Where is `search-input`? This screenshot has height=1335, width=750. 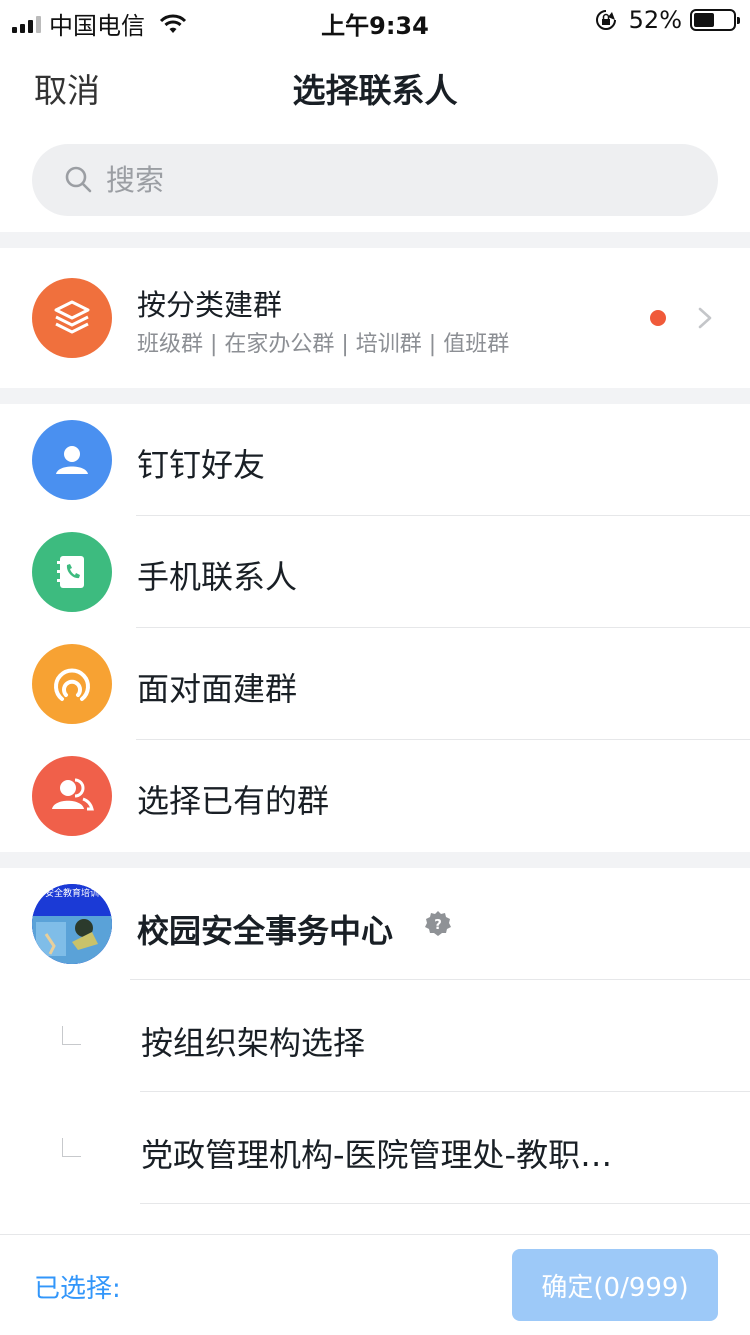
search-input is located at coordinates (386, 180).